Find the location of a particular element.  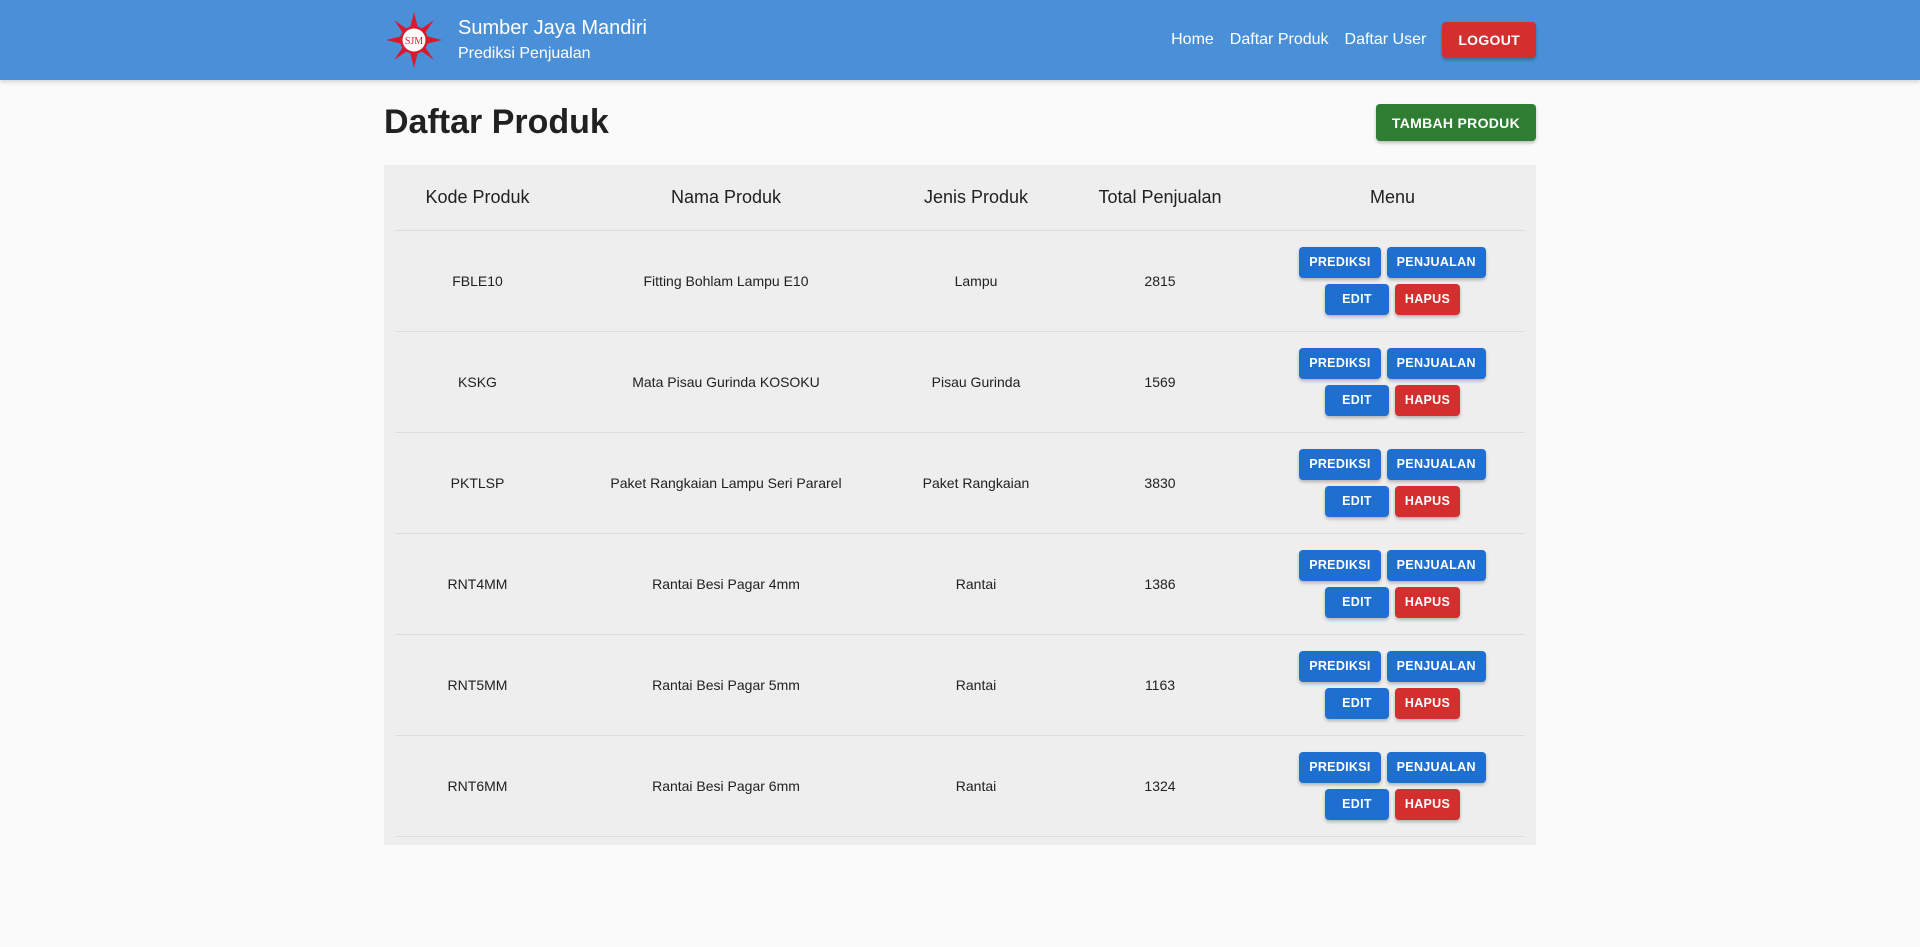

header-total-penjualan: Total Penjualan is located at coordinates (1160, 198).